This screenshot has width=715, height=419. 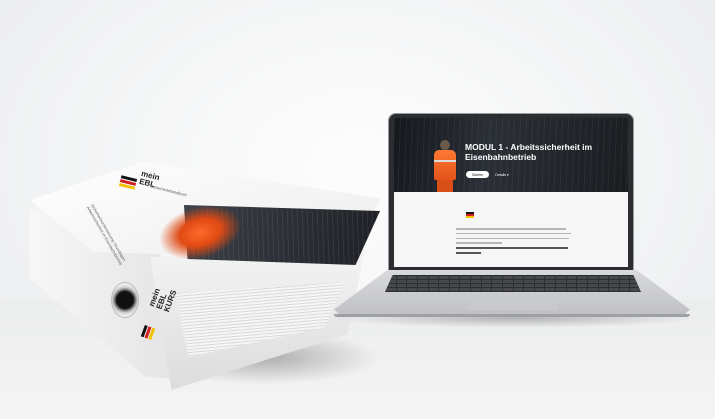 What do you see at coordinates (513, 242) in the screenshot?
I see `content-text-block` at bounding box center [513, 242].